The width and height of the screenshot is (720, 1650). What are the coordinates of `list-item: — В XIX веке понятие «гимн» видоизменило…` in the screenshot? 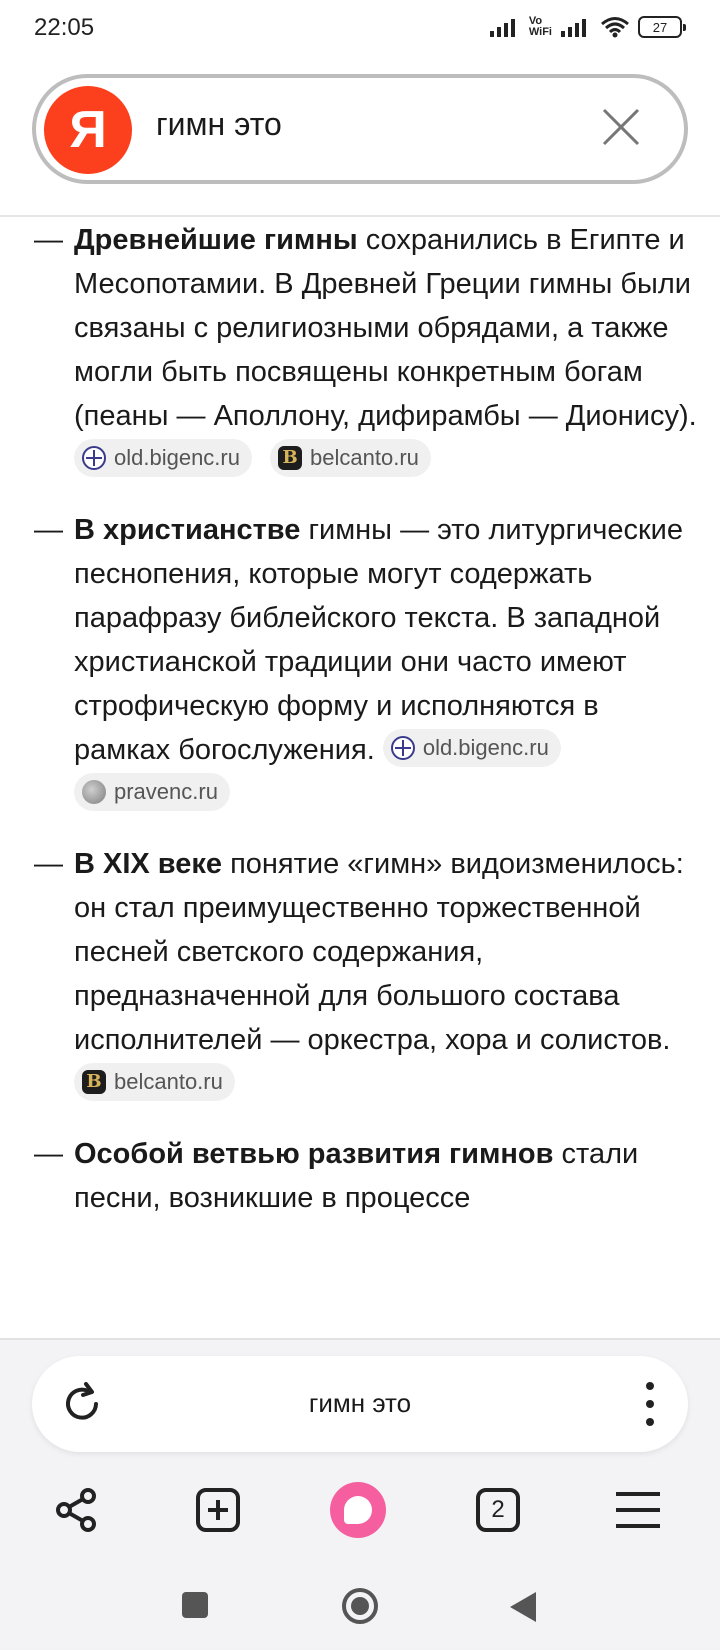 It's located at (365, 974).